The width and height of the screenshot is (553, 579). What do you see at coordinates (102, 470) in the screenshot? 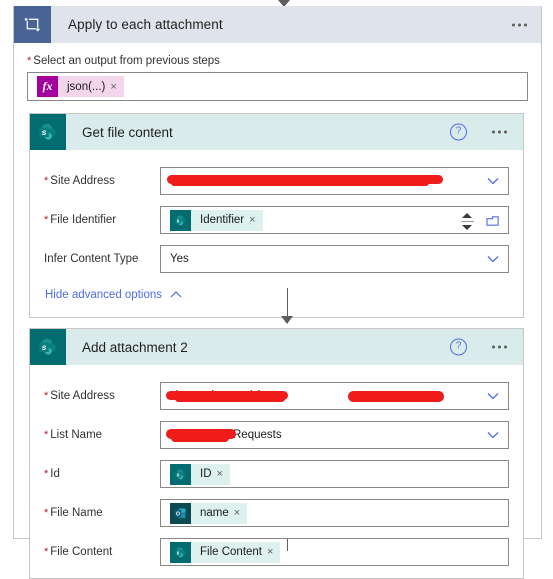
I see `field-label-id: * Id` at bounding box center [102, 470].